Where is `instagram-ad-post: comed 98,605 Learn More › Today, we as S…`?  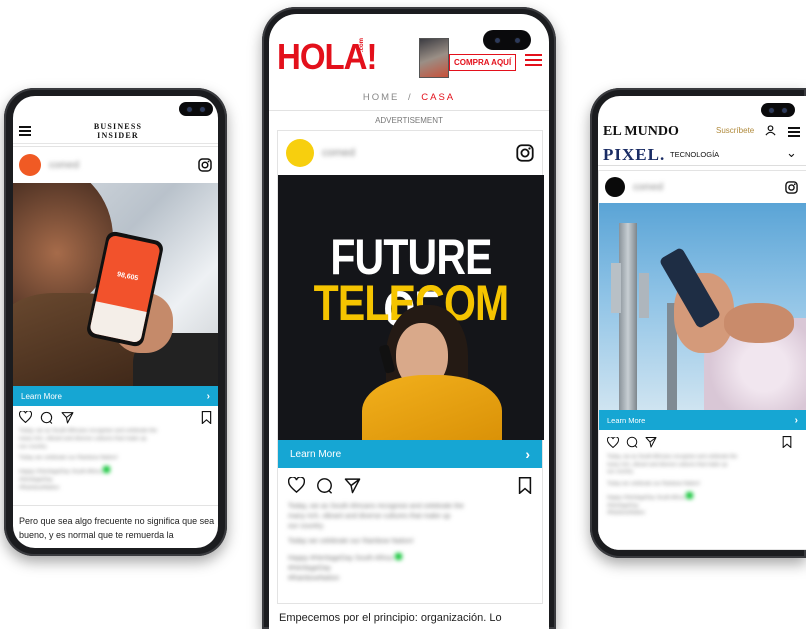
instagram-ad-post: comed 98,605 Learn More › Today, we as S… is located at coordinates (115, 326).